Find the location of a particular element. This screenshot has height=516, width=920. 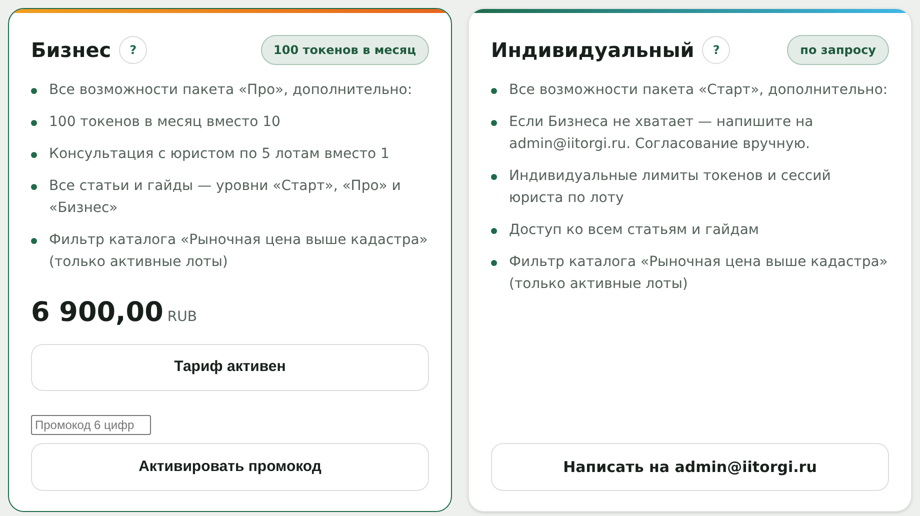

feature-text: Если Бизнеса не хватает — напишите на admin@iitorgi.ru. Согласование вручную. is located at coordinates (661, 133).